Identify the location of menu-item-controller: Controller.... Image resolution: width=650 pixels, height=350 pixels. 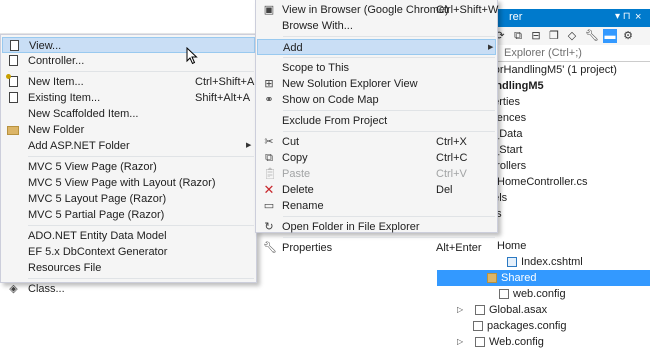
(128, 61).